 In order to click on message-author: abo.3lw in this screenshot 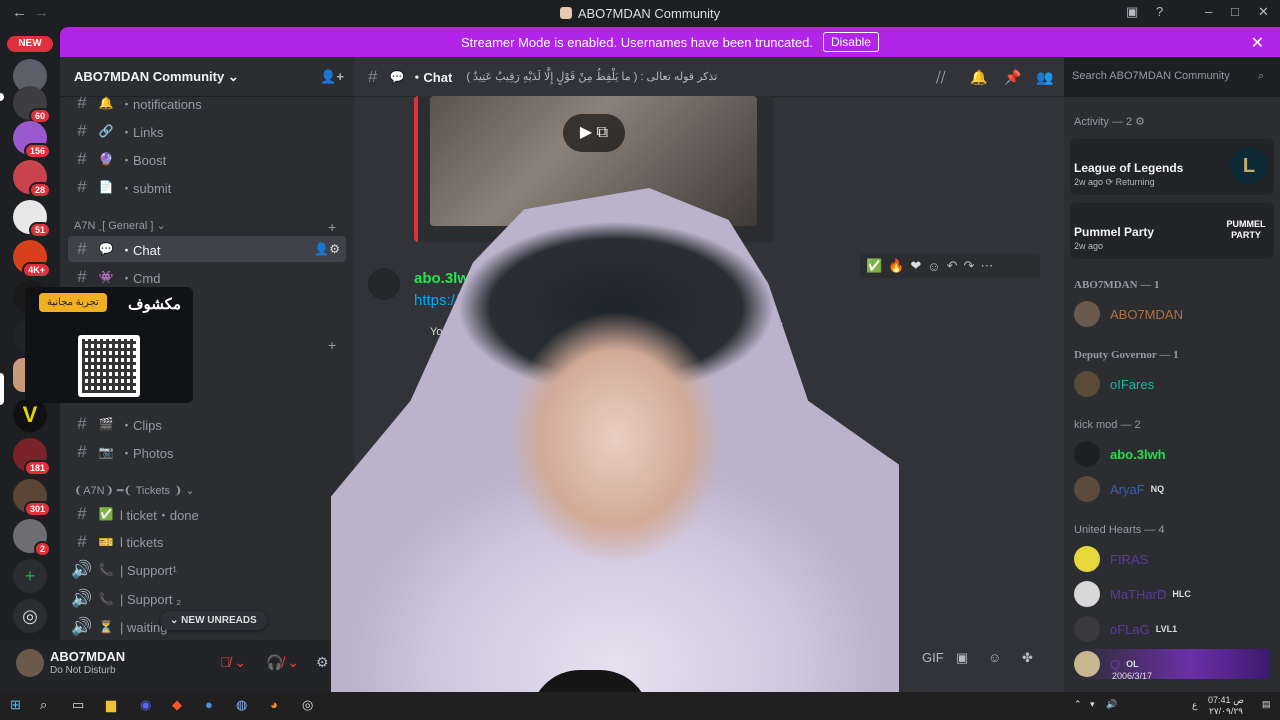, I will do `click(441, 278)`.